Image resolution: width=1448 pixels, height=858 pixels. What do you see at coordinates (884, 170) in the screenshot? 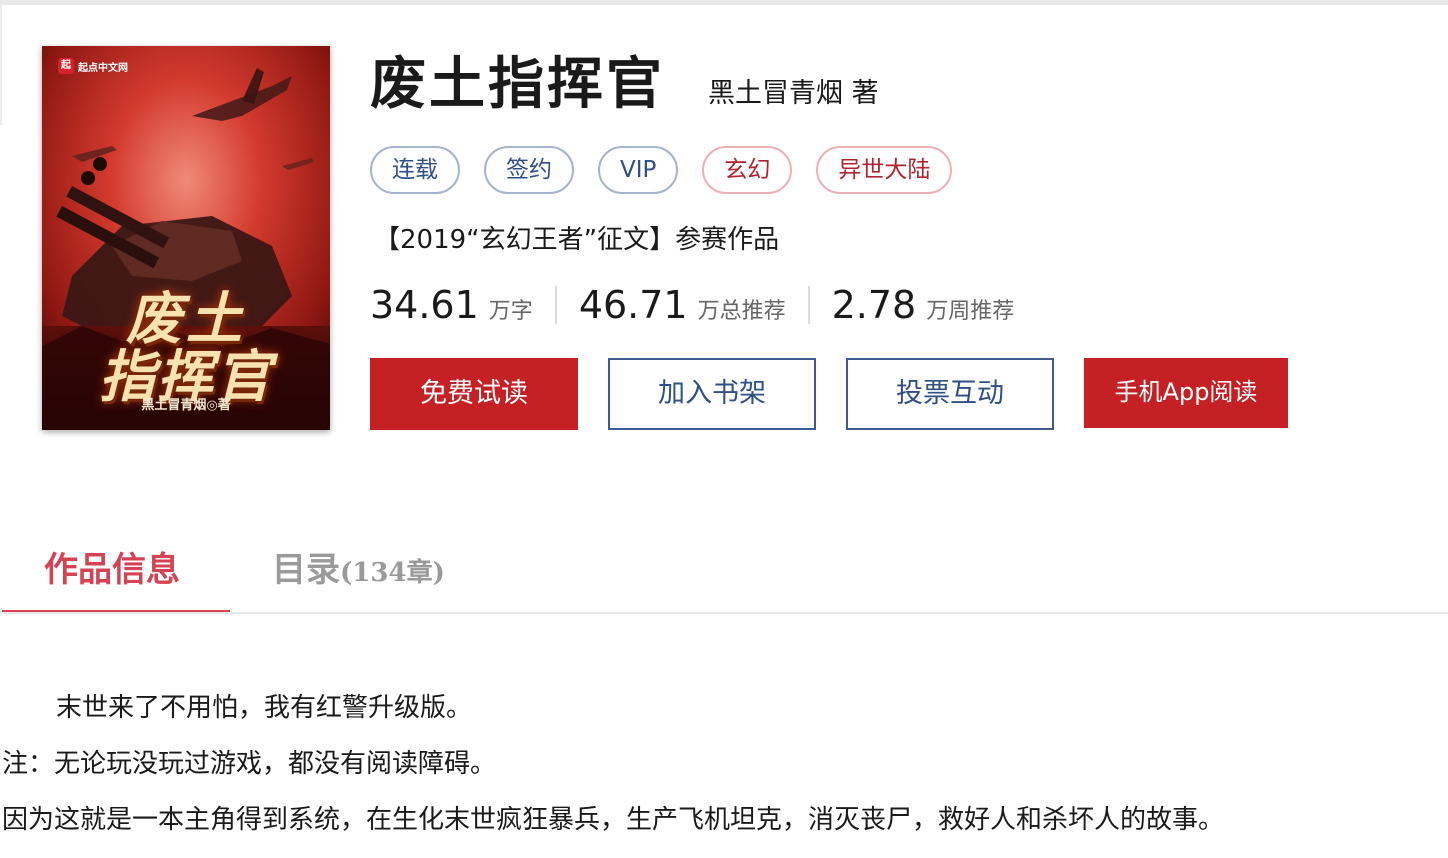
I see `tag-subgenre: 异世大陆` at bounding box center [884, 170].